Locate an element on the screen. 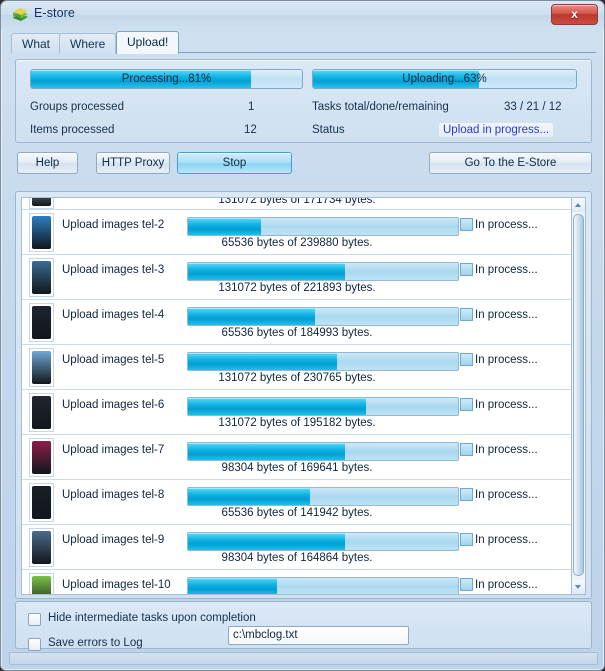 The width and height of the screenshot is (605, 671). status-strip is located at coordinates (303, 658).